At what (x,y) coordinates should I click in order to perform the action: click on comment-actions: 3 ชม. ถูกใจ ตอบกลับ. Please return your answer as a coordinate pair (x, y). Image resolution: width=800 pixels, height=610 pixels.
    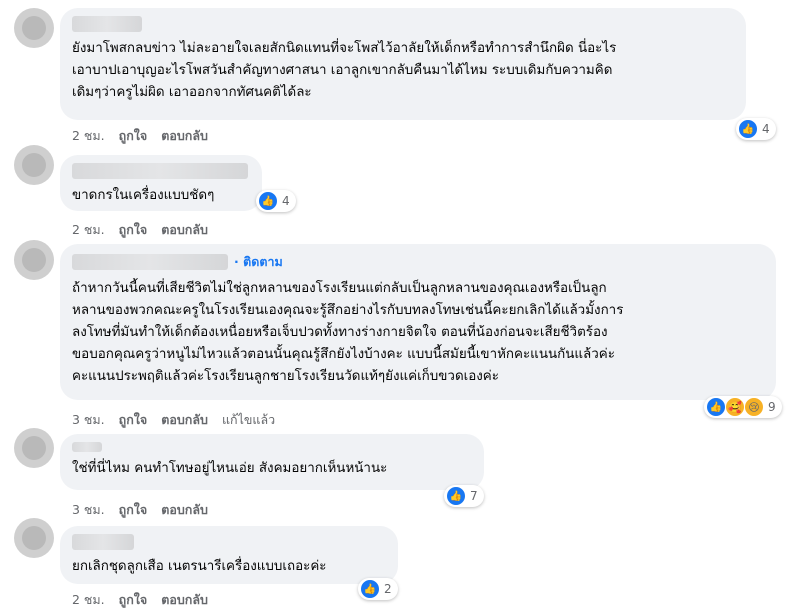
    Looking at the image, I should click on (147, 510).